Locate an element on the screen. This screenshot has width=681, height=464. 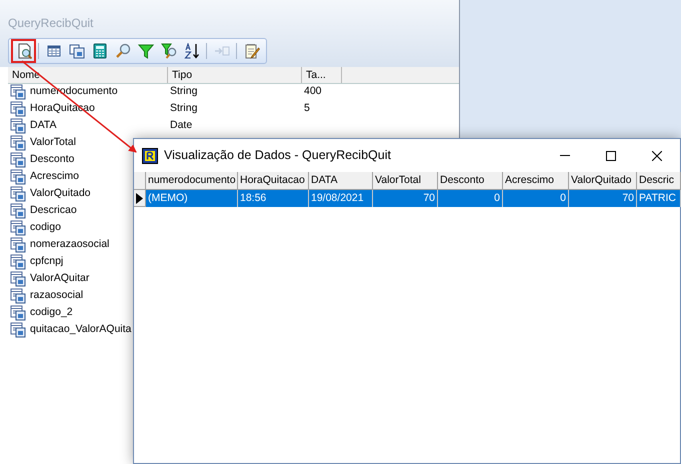
toolbar-button is located at coordinates (23, 50).